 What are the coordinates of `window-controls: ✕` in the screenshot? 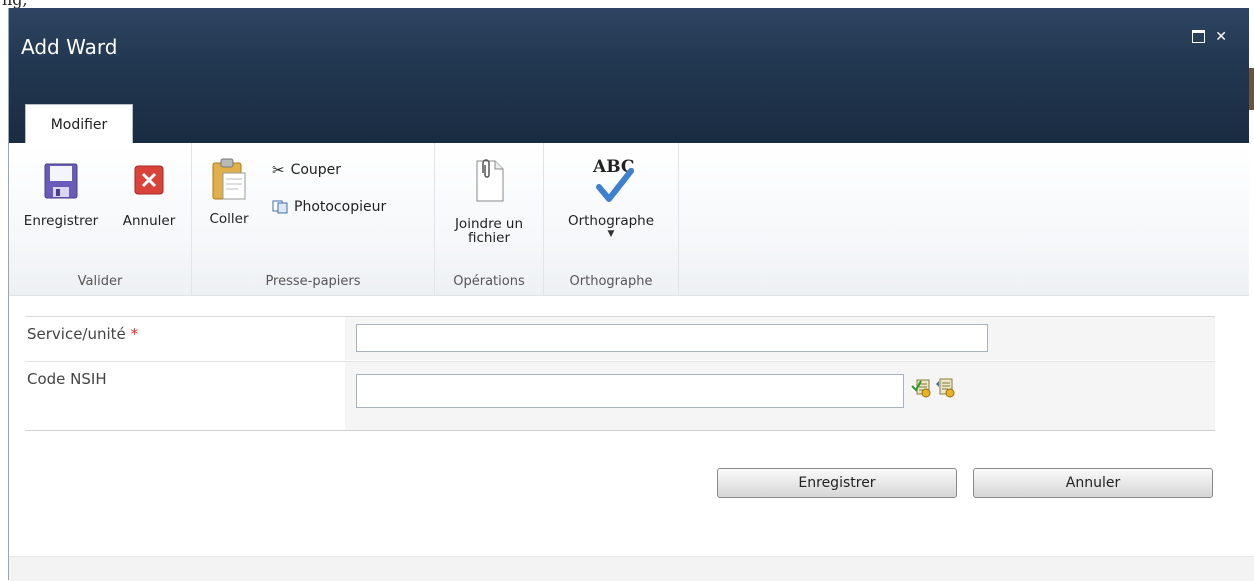 It's located at (1209, 38).